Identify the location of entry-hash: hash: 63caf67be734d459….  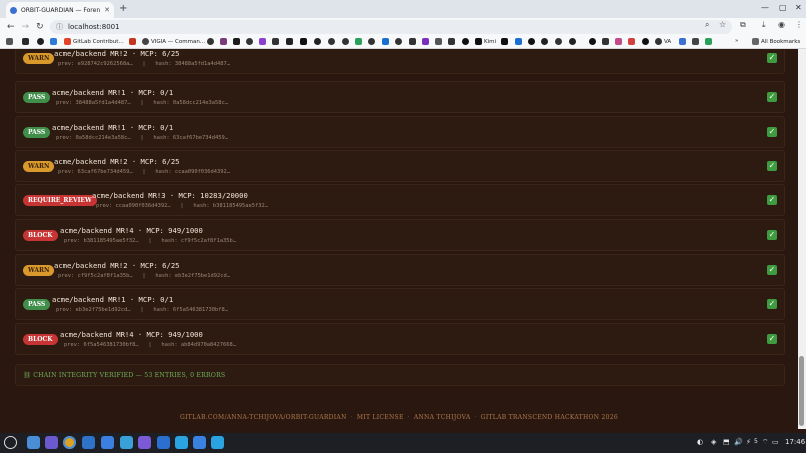
(191, 138).